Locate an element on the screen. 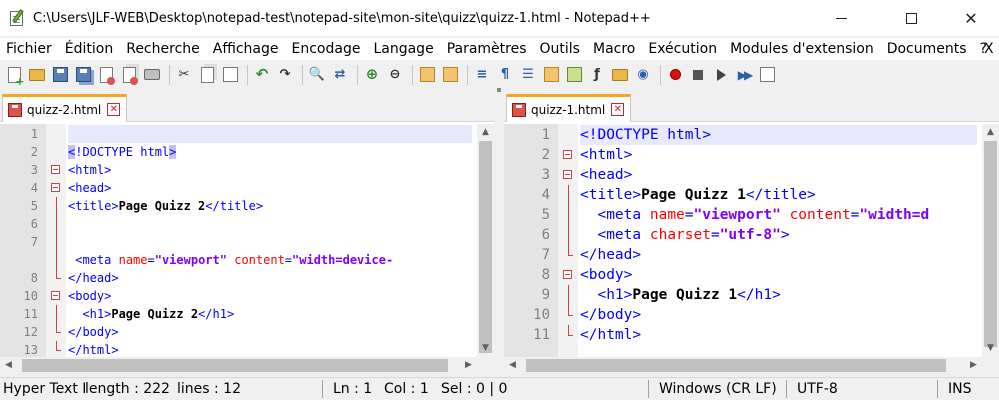  save-all-icon is located at coordinates (83, 75).